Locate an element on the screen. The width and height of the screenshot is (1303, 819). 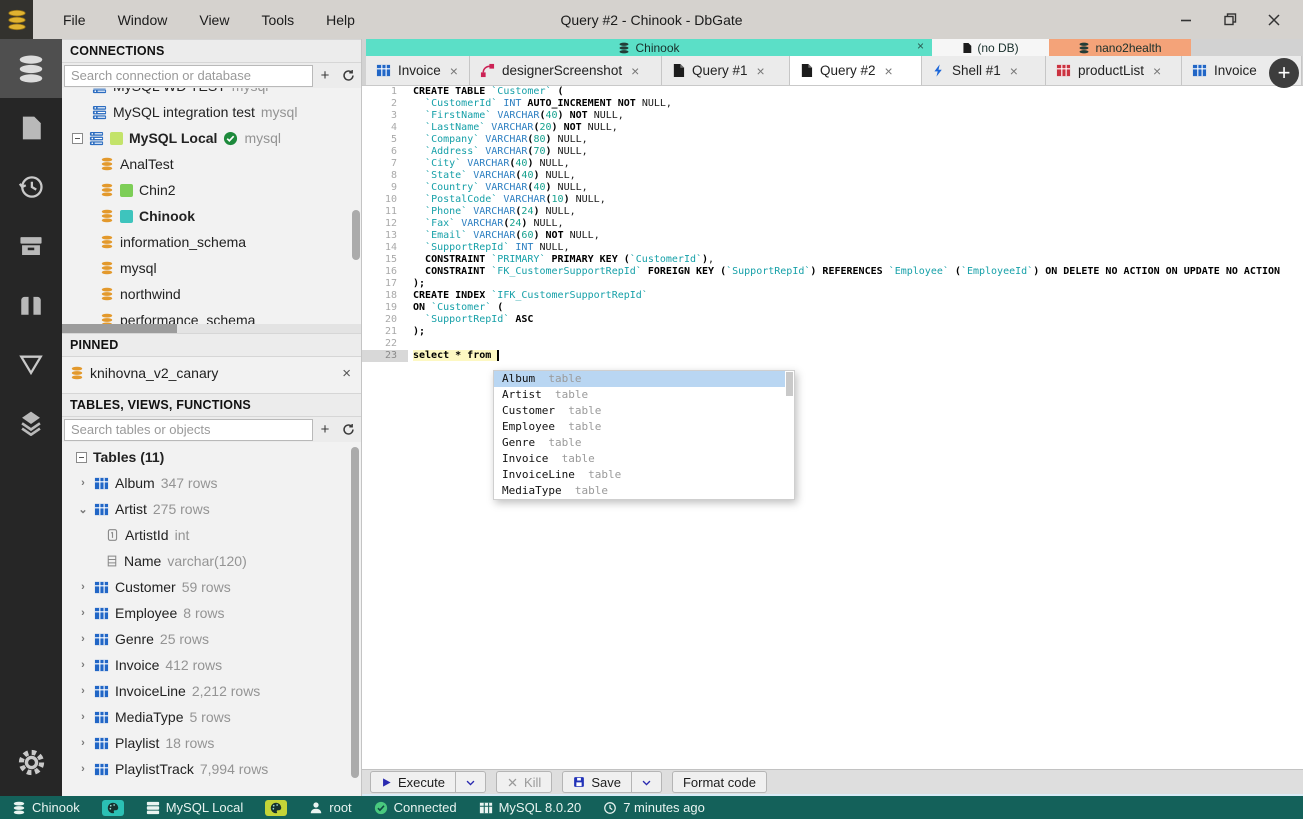
table-row: › InvoiceLine 2,212 rows is located at coordinates (205, 691).